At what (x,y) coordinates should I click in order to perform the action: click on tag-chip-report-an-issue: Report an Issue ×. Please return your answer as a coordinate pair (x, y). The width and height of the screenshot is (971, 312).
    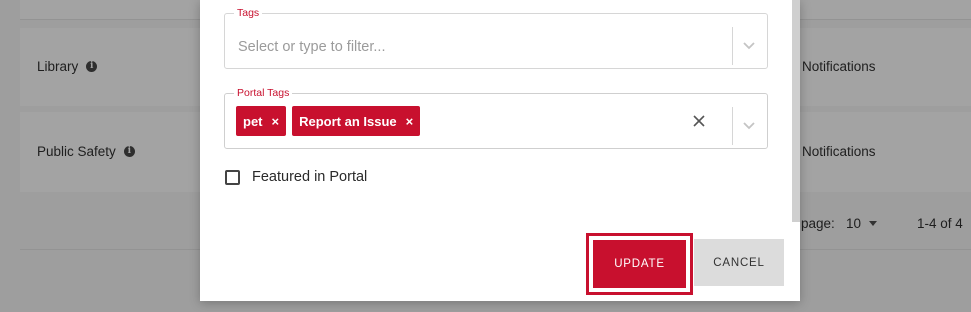
    Looking at the image, I should click on (356, 121).